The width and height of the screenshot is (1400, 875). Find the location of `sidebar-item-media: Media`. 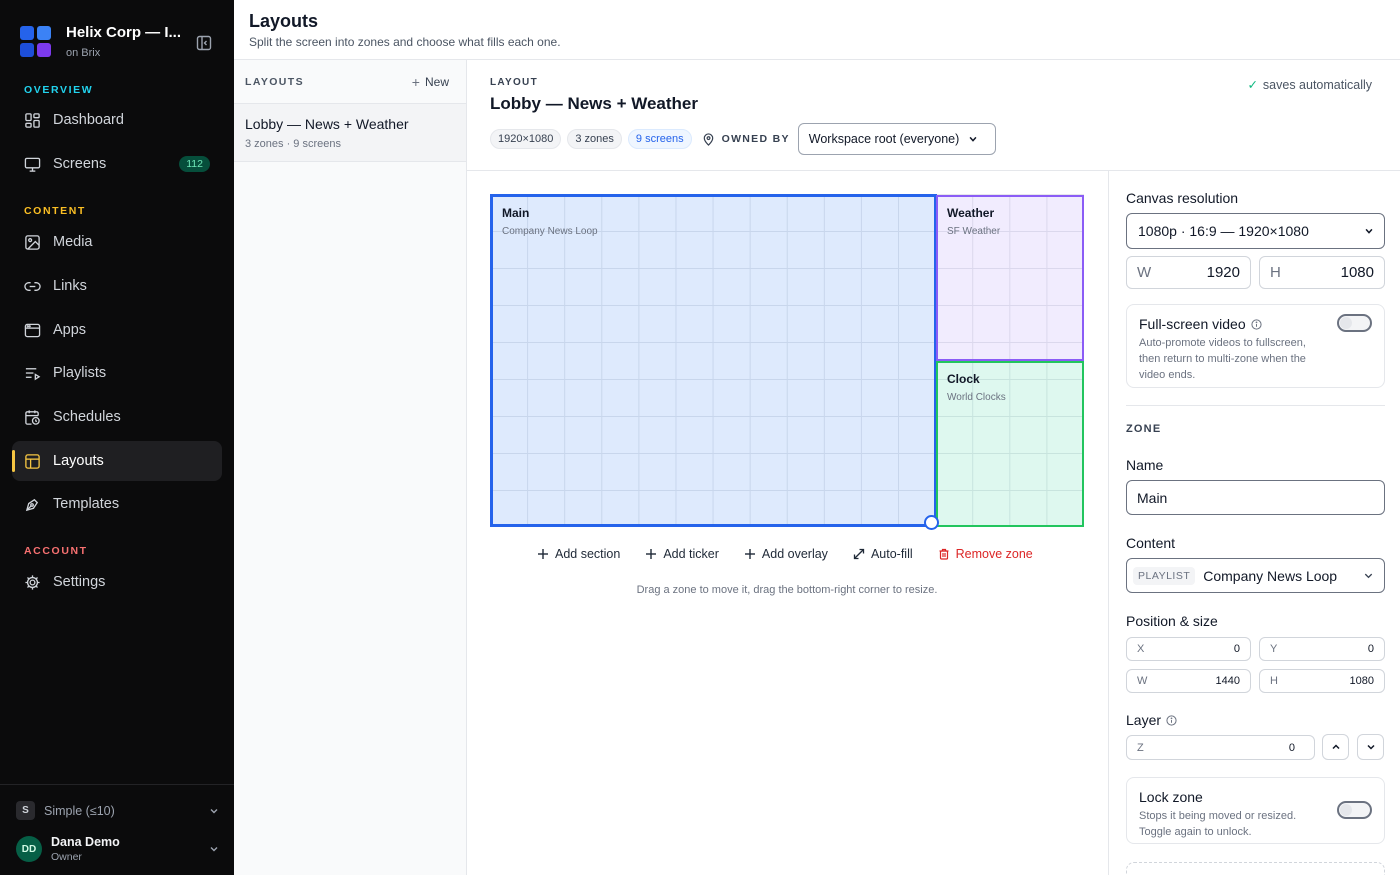

sidebar-item-media: Media is located at coordinates (117, 242).